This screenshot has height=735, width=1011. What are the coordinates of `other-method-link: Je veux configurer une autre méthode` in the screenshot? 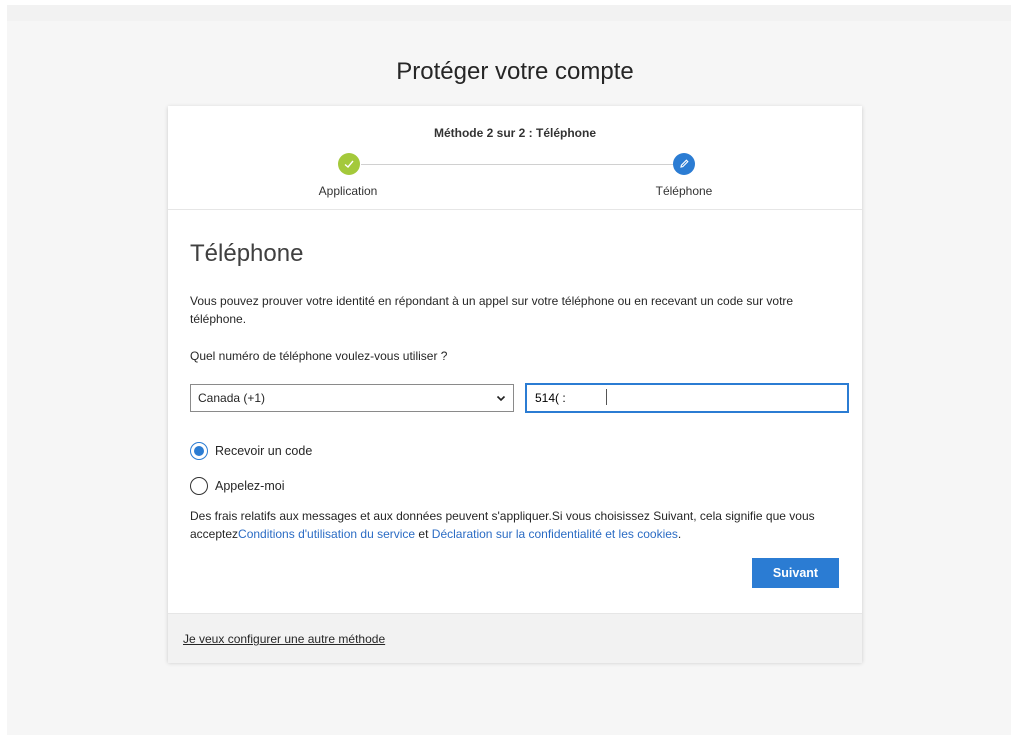 It's located at (284, 639).